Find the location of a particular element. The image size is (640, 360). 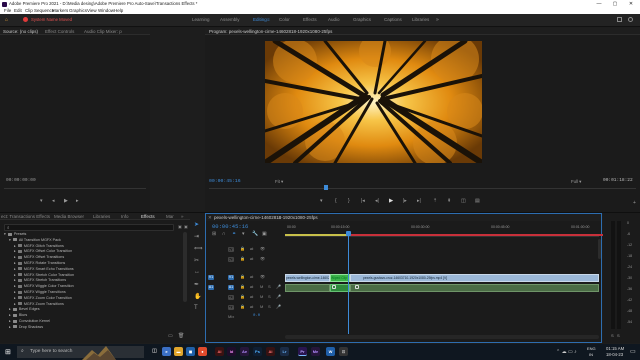

mark-out-icon: } is located at coordinates (349, 201).